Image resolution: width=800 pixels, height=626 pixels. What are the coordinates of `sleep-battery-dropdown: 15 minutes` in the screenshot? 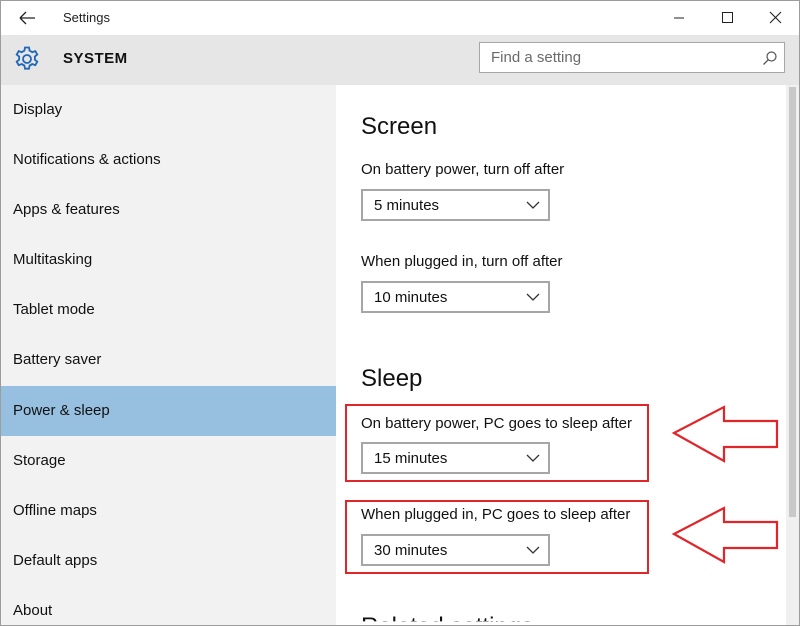 It's located at (455, 458).